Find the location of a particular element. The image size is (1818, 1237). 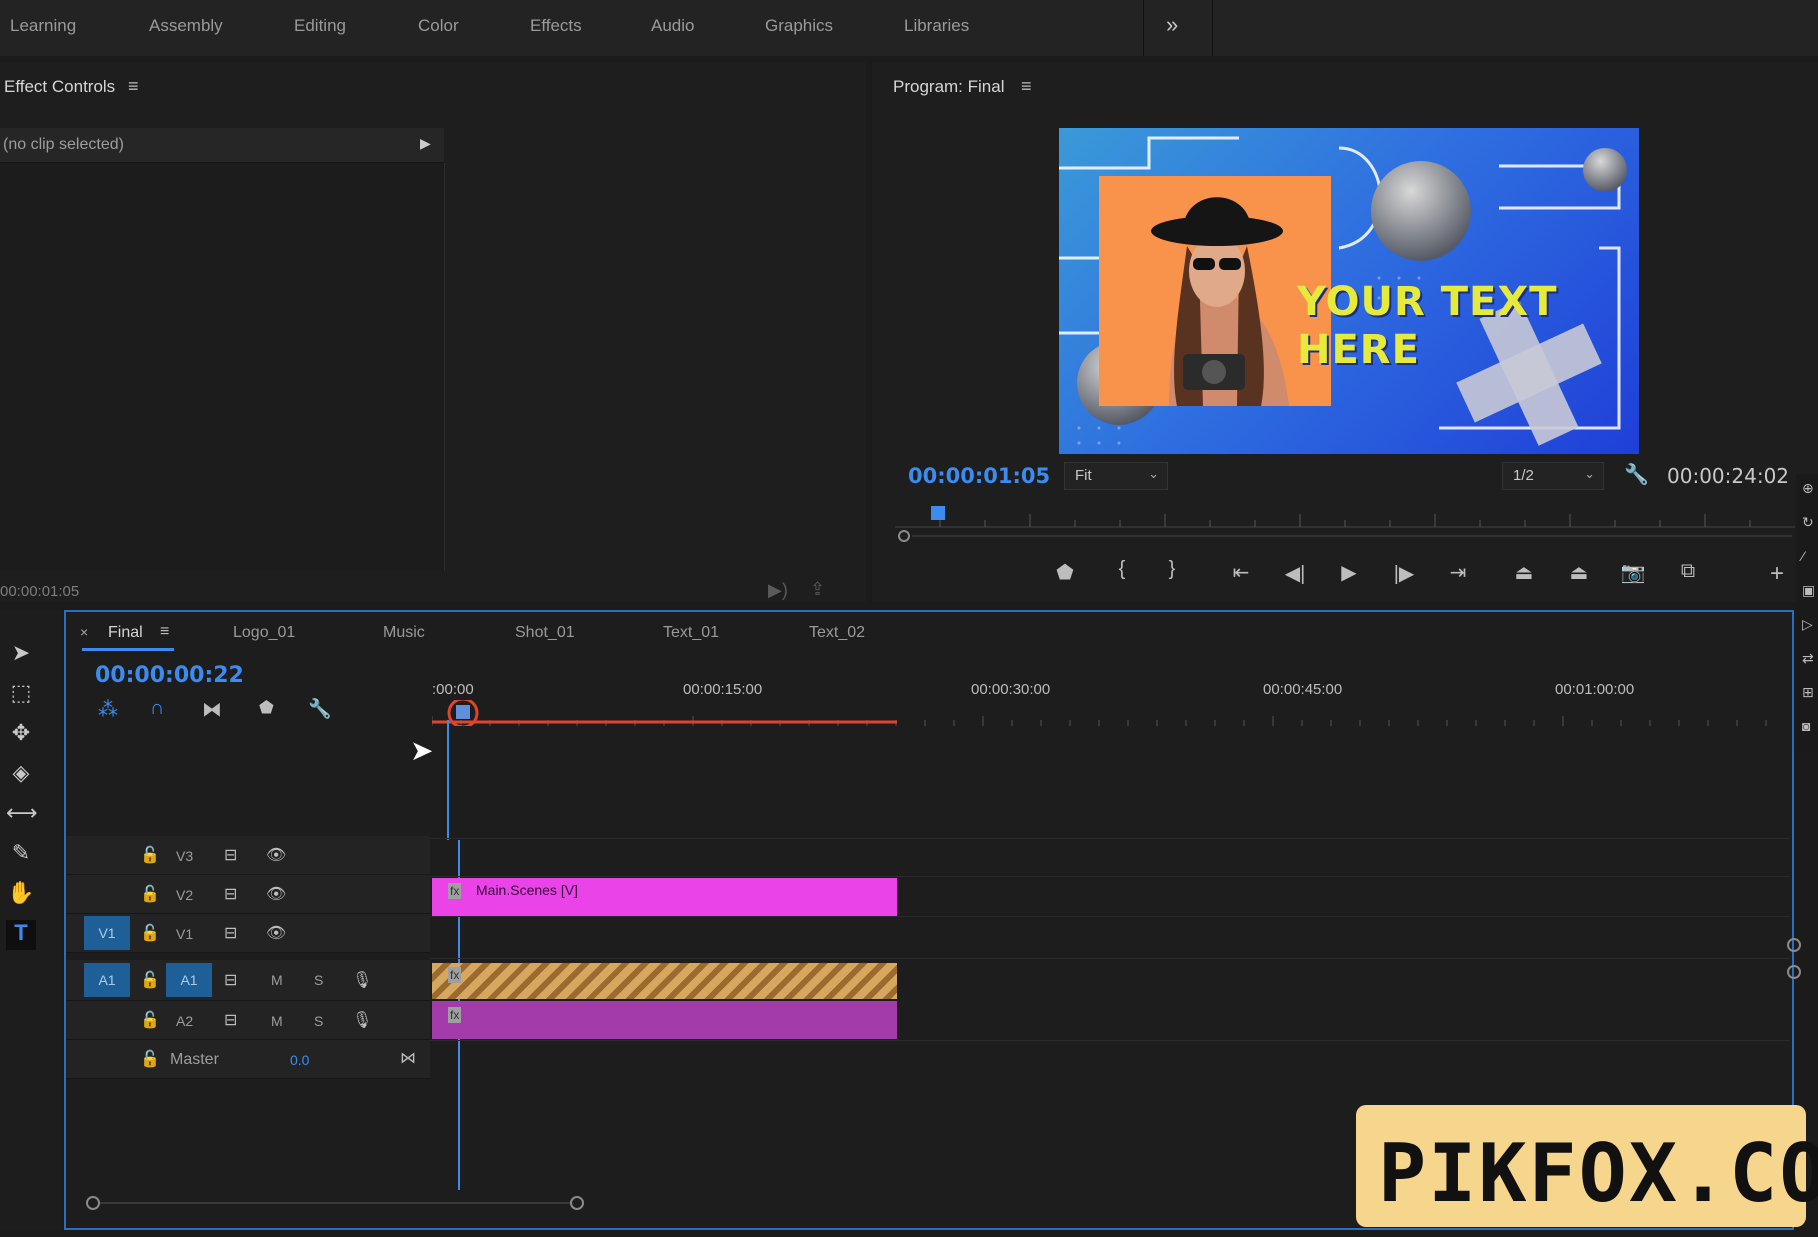

comparison-view-icon: ⧉ is located at coordinates (1688, 571).